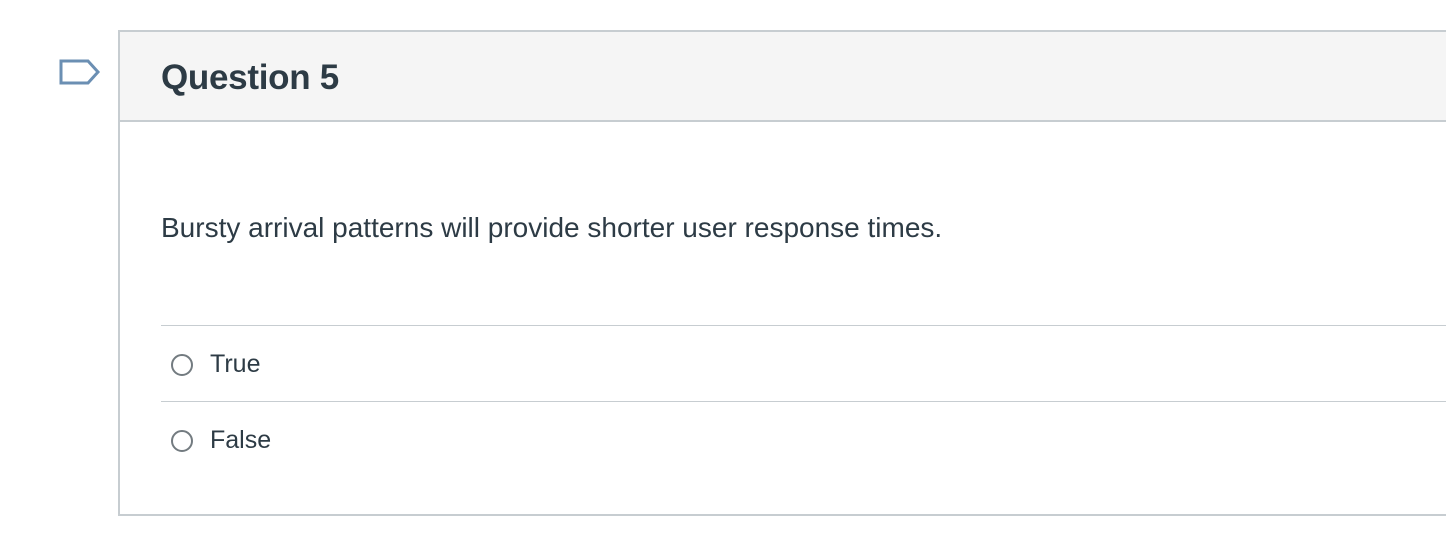 The width and height of the screenshot is (1446, 554). What do you see at coordinates (235, 363) in the screenshot?
I see `answer-label-true: True` at bounding box center [235, 363].